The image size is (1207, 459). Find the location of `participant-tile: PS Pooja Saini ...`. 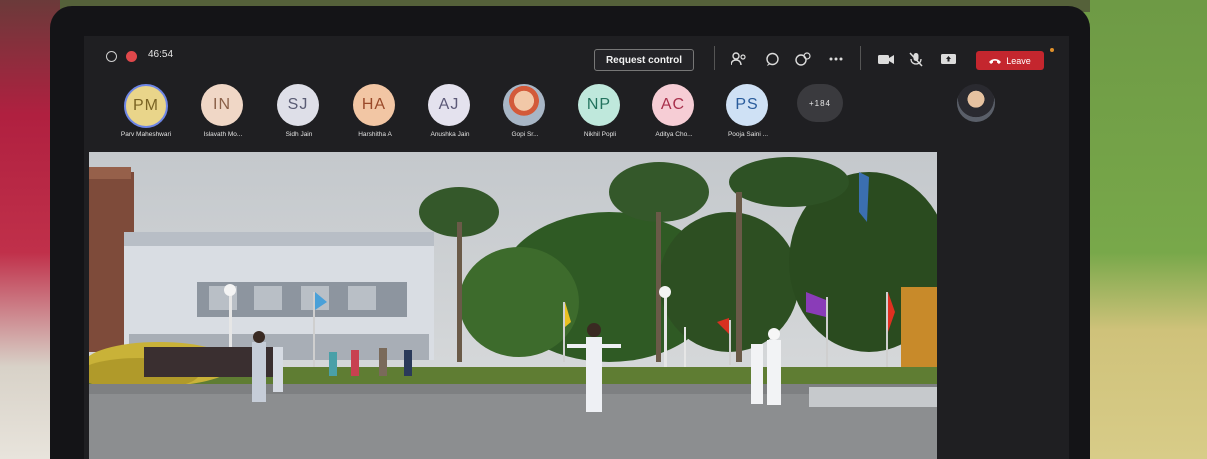

participant-tile: PS Pooja Saini ... is located at coordinates (748, 117).